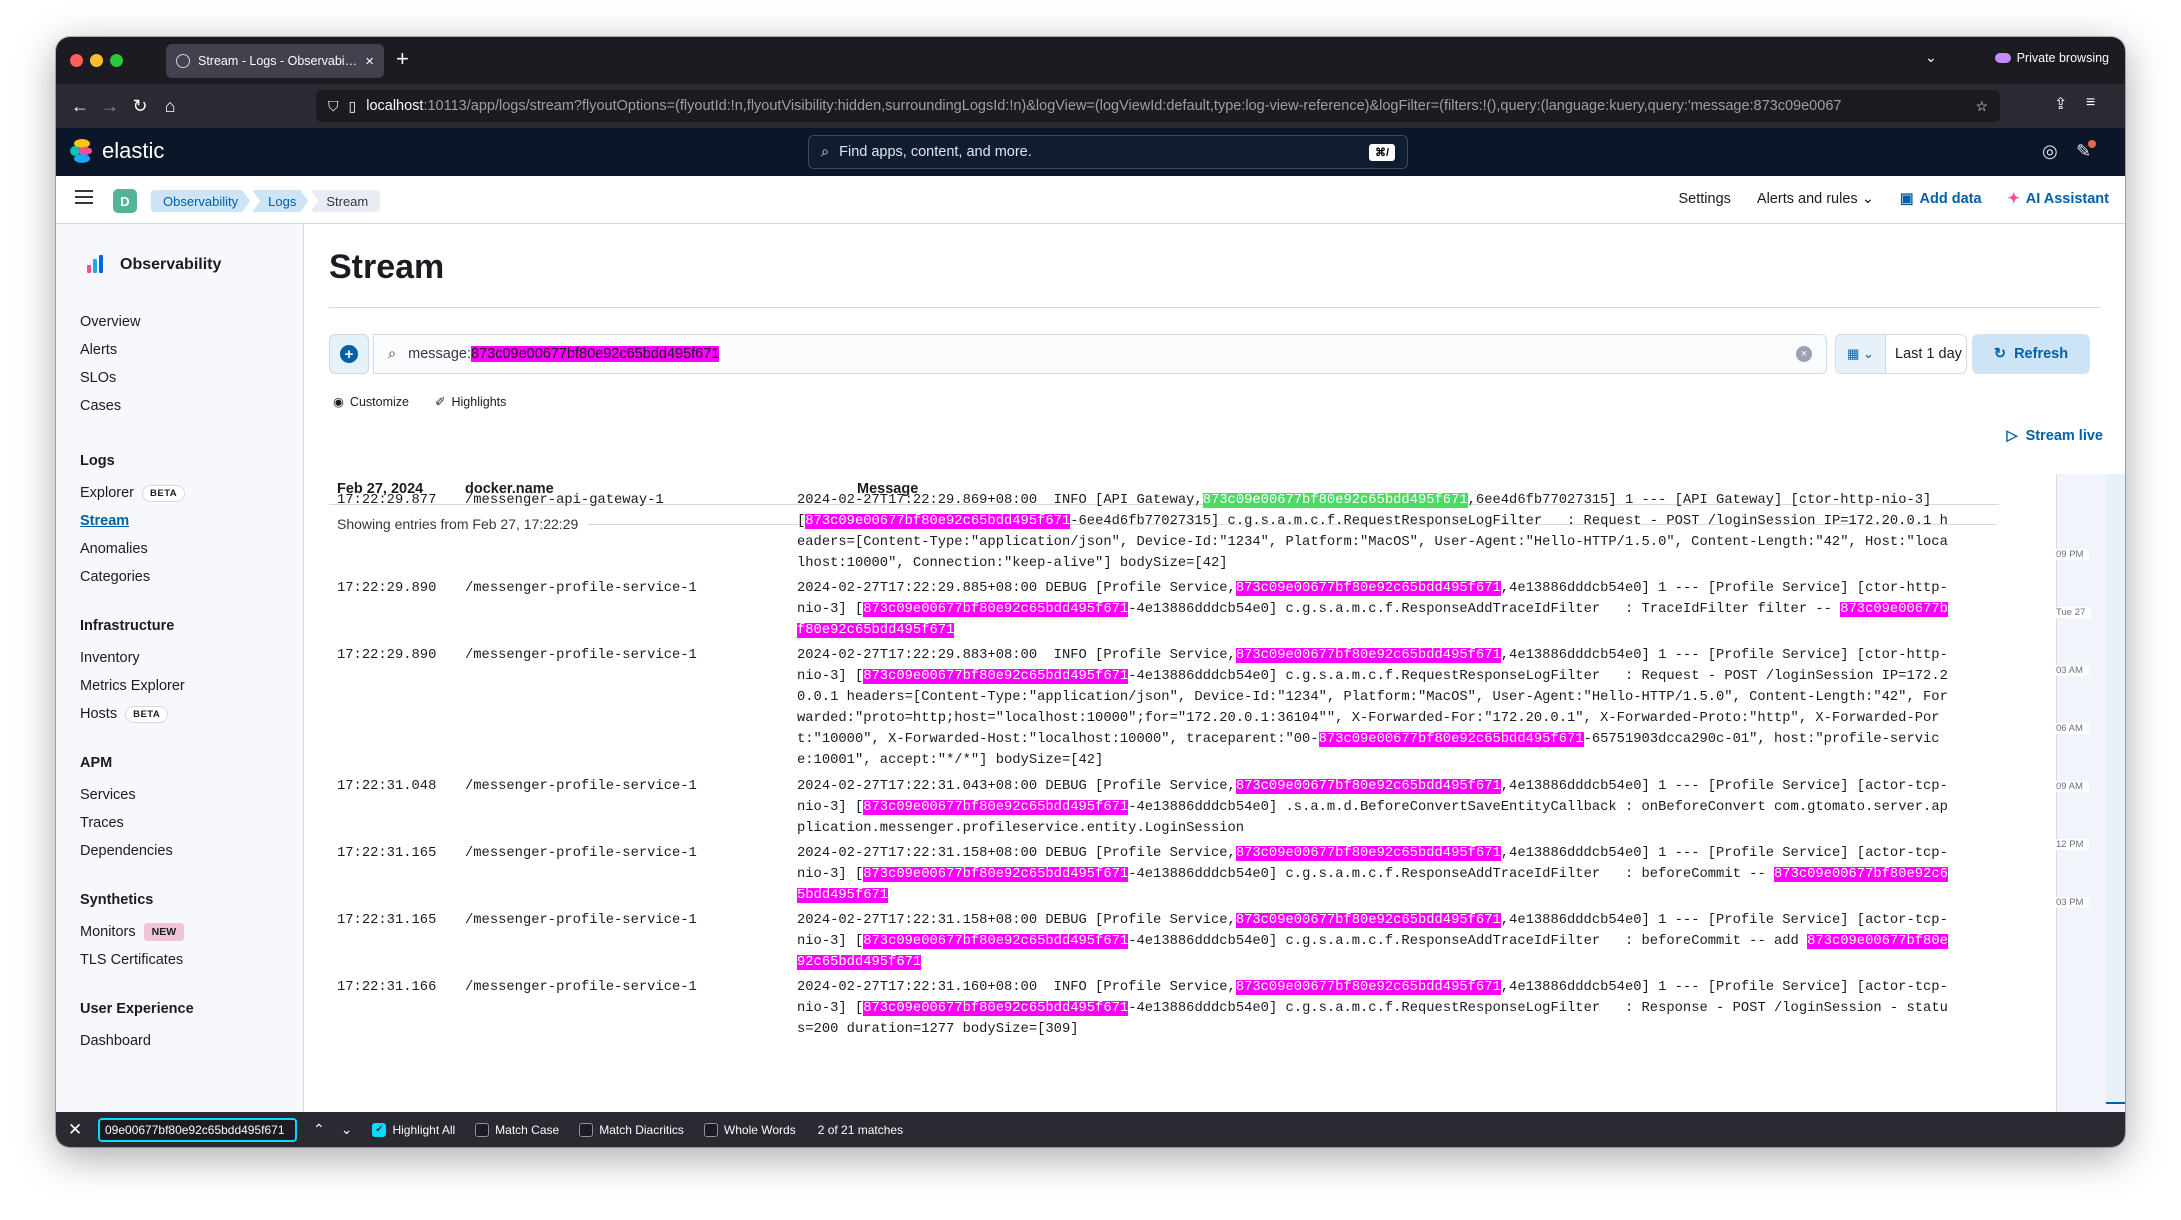 This screenshot has width=2181, height=1220. I want to click on zoom-window-button, so click(116, 60).